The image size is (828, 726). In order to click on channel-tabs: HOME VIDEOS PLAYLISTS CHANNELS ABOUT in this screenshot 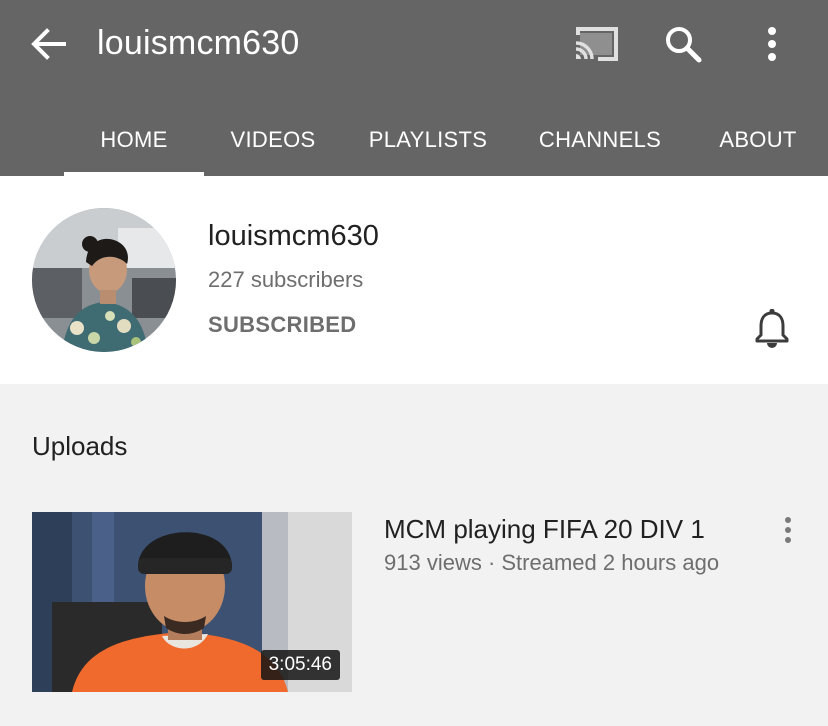, I will do `click(414, 140)`.